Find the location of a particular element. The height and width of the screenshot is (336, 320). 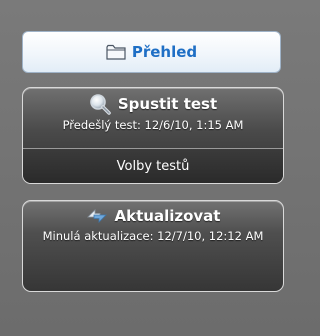

refresh-arrows-icon is located at coordinates (97, 216).